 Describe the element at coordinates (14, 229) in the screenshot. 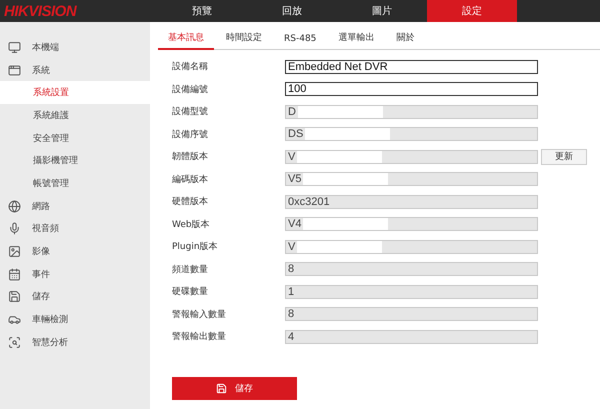

I see `microphone-icon` at that location.